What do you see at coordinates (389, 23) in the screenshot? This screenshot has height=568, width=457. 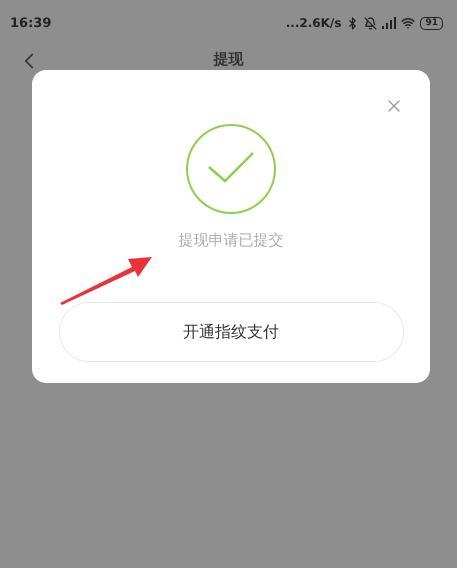 I see `signal-icon` at bounding box center [389, 23].